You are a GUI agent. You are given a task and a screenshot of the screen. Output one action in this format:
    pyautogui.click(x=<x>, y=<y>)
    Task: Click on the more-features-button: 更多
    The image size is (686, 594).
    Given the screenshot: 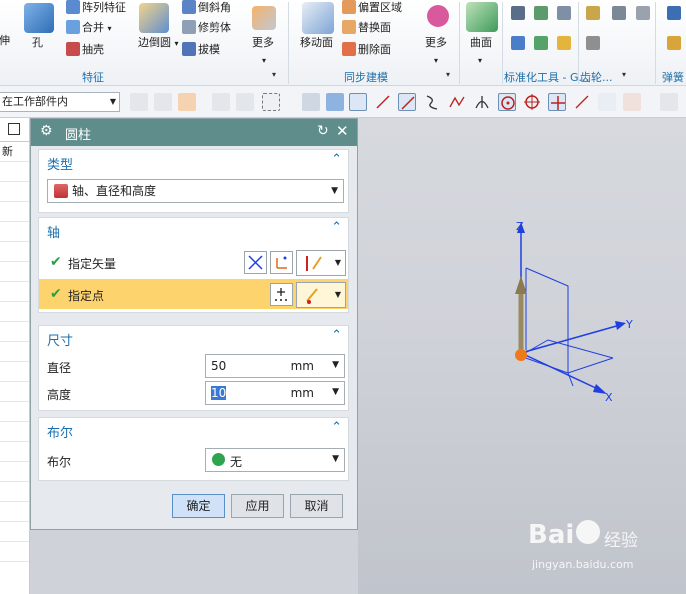 What is the action you would take?
    pyautogui.click(x=263, y=43)
    